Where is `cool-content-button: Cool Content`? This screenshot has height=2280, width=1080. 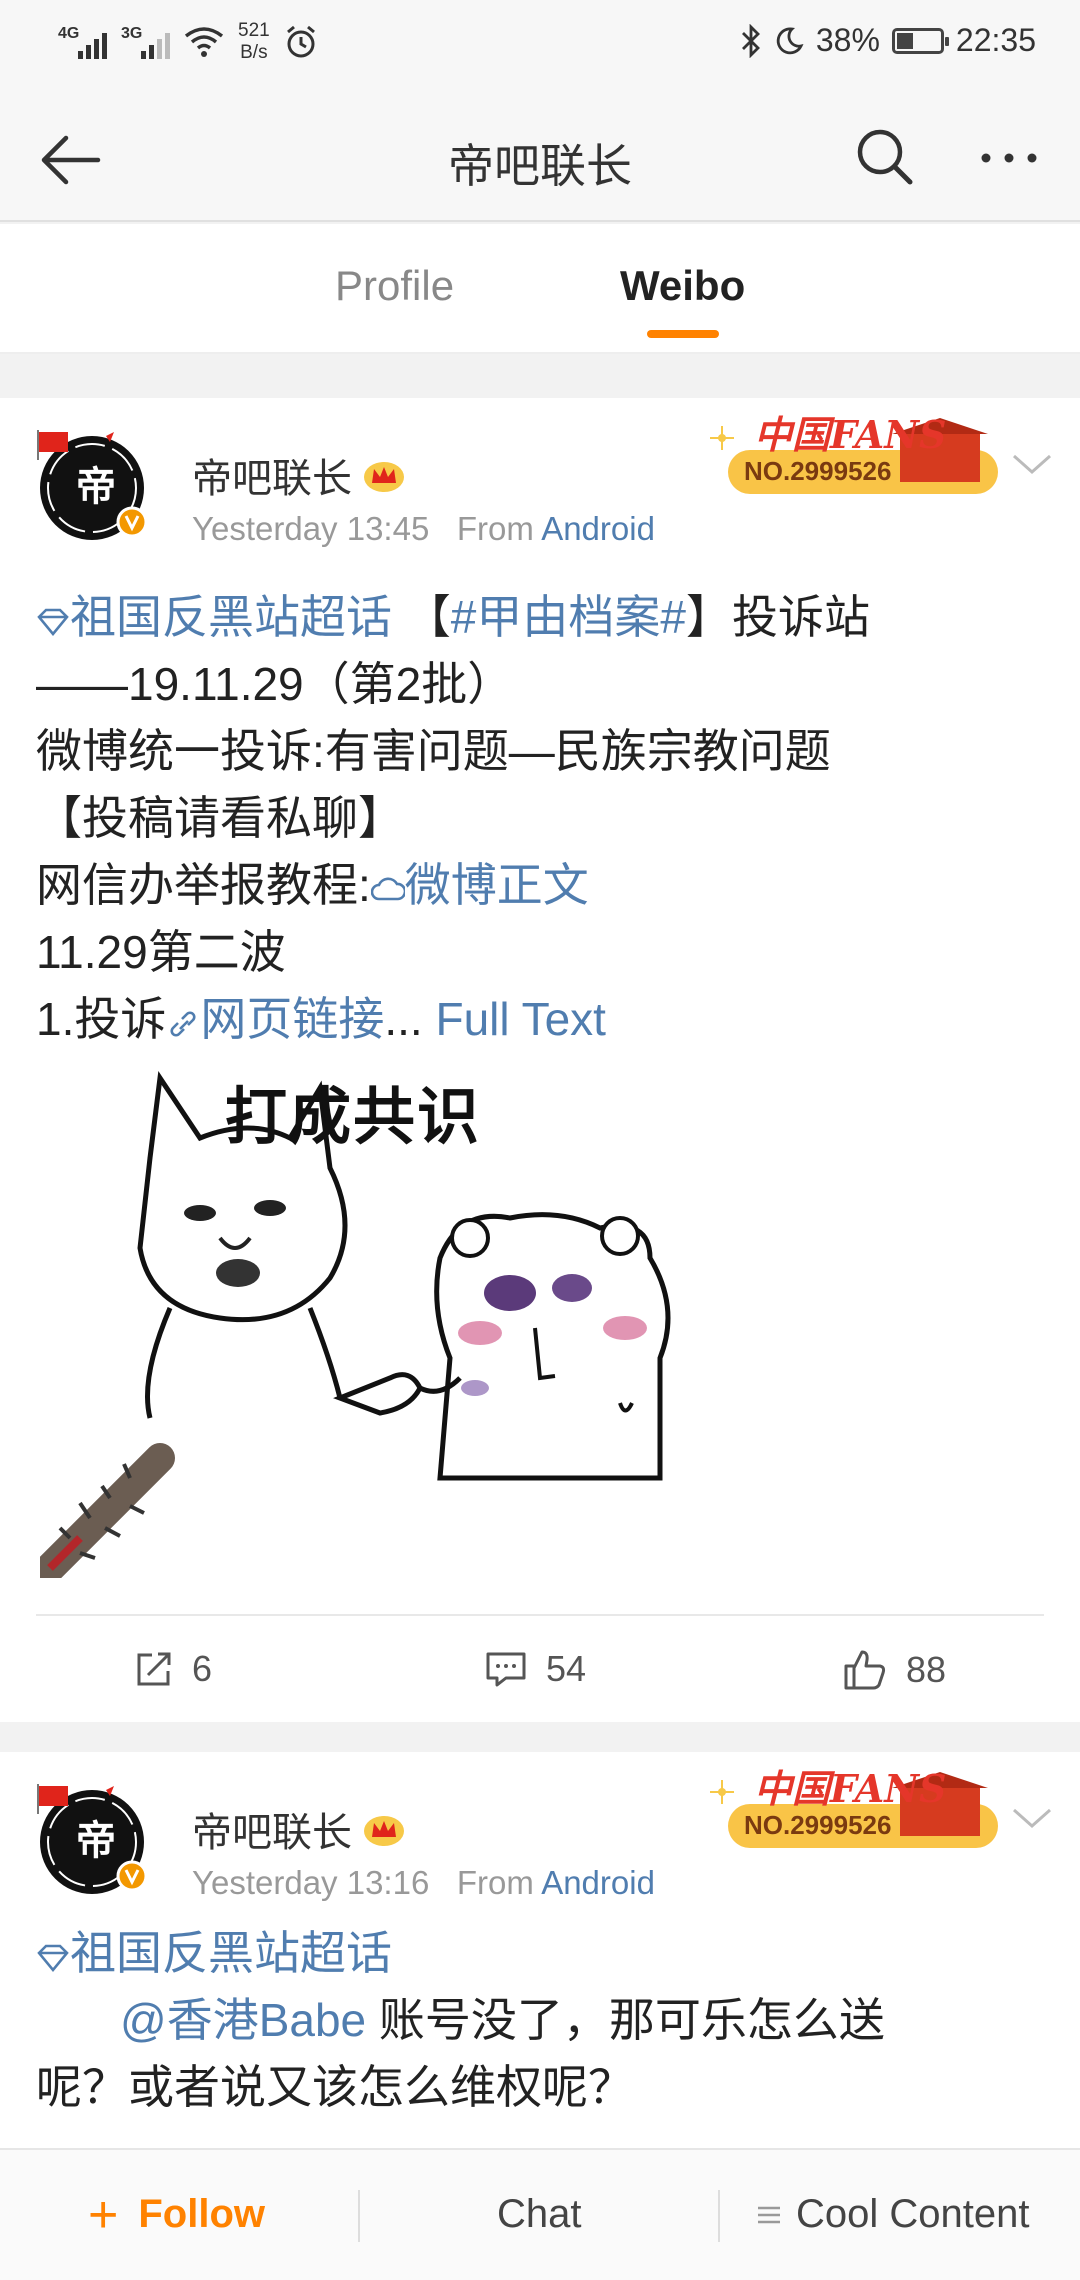 cool-content-button: Cool Content is located at coordinates (892, 2214).